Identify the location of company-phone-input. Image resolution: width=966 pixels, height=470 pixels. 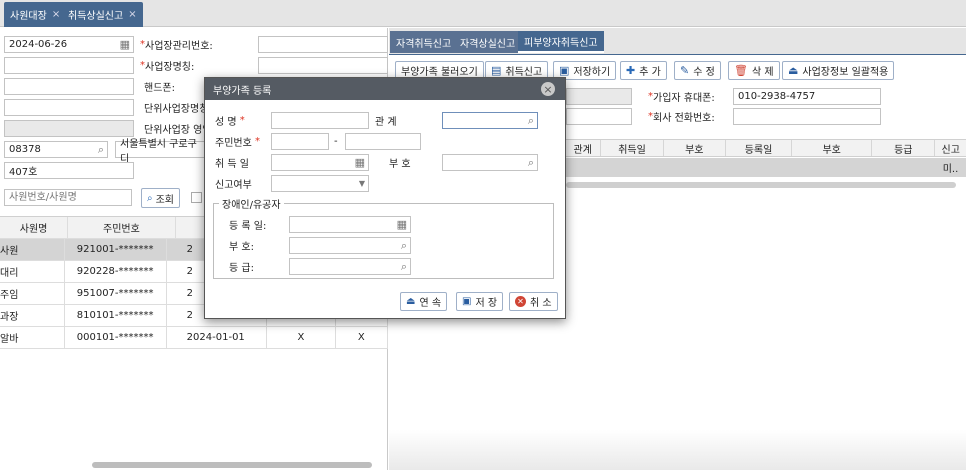
(807, 116).